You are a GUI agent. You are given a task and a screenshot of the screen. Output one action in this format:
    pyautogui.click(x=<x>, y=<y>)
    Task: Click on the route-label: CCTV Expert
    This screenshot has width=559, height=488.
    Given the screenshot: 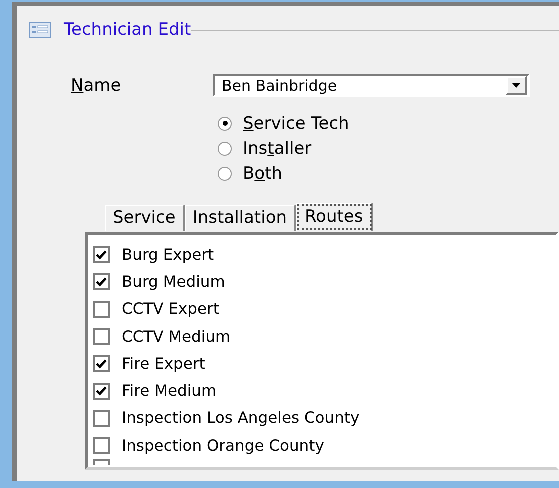 What is the action you would take?
    pyautogui.click(x=171, y=309)
    